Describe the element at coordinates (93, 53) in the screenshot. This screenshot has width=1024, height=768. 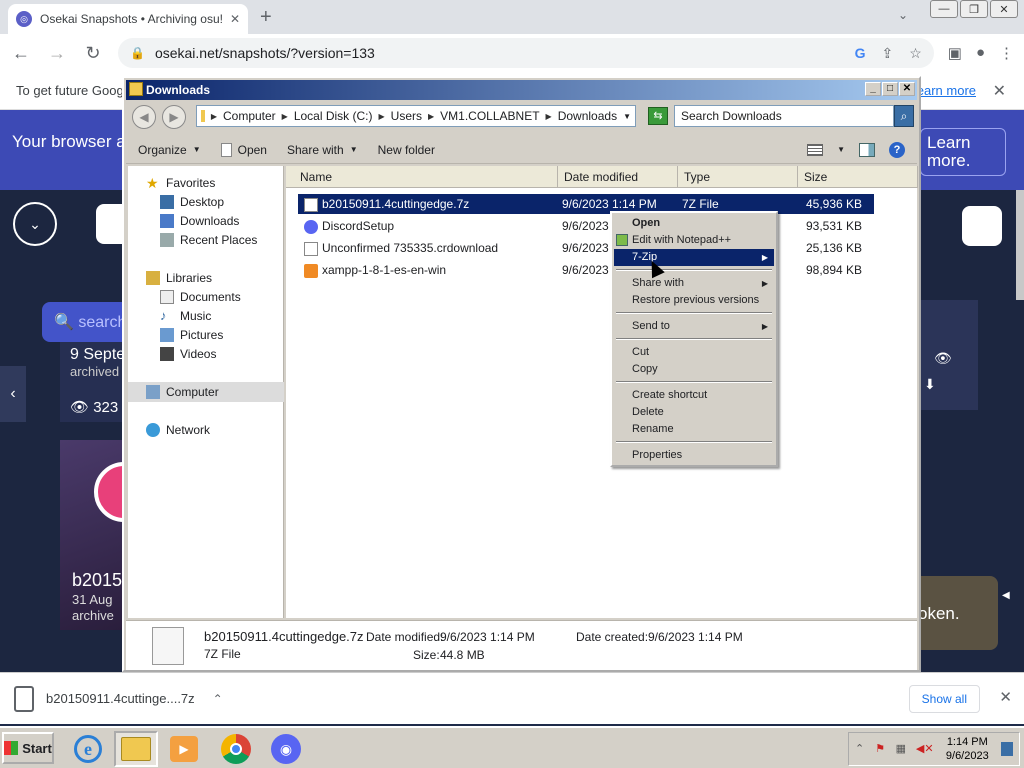
I see `reload-icon: ↻` at that location.